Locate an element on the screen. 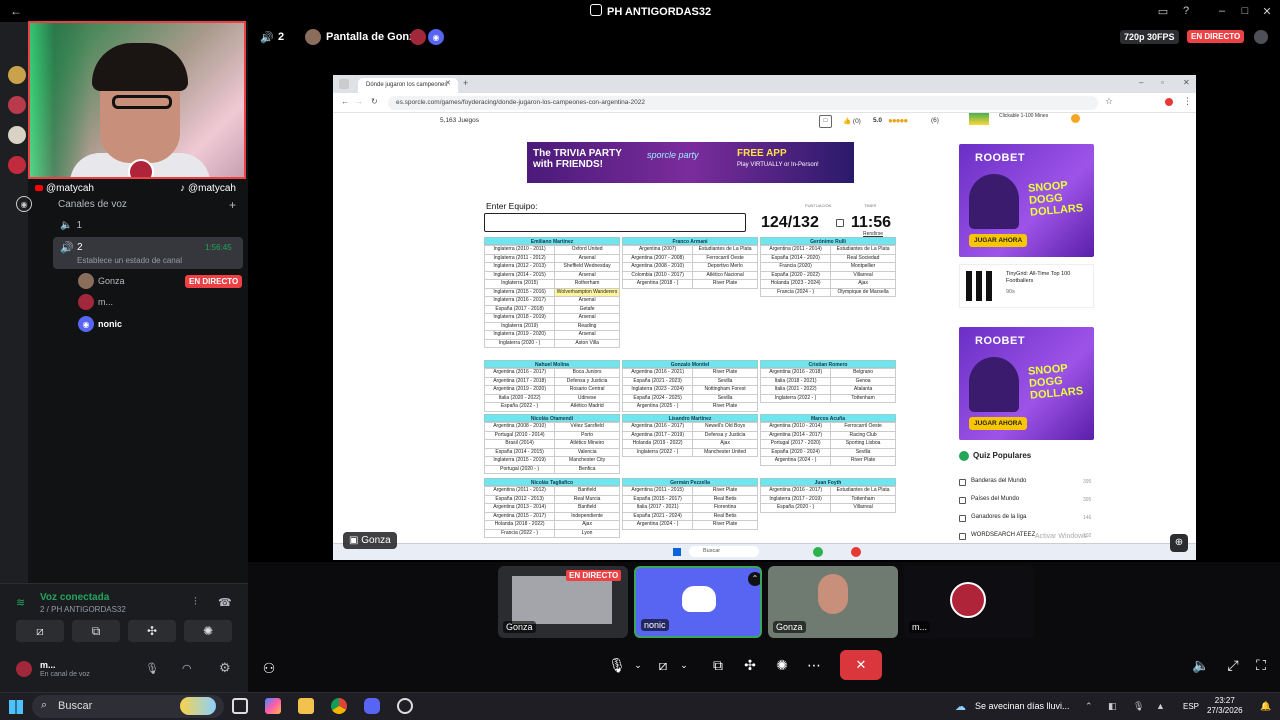 This screenshot has height=720, width=1280. voice-channels-header: Canales de voz is located at coordinates (92, 204).